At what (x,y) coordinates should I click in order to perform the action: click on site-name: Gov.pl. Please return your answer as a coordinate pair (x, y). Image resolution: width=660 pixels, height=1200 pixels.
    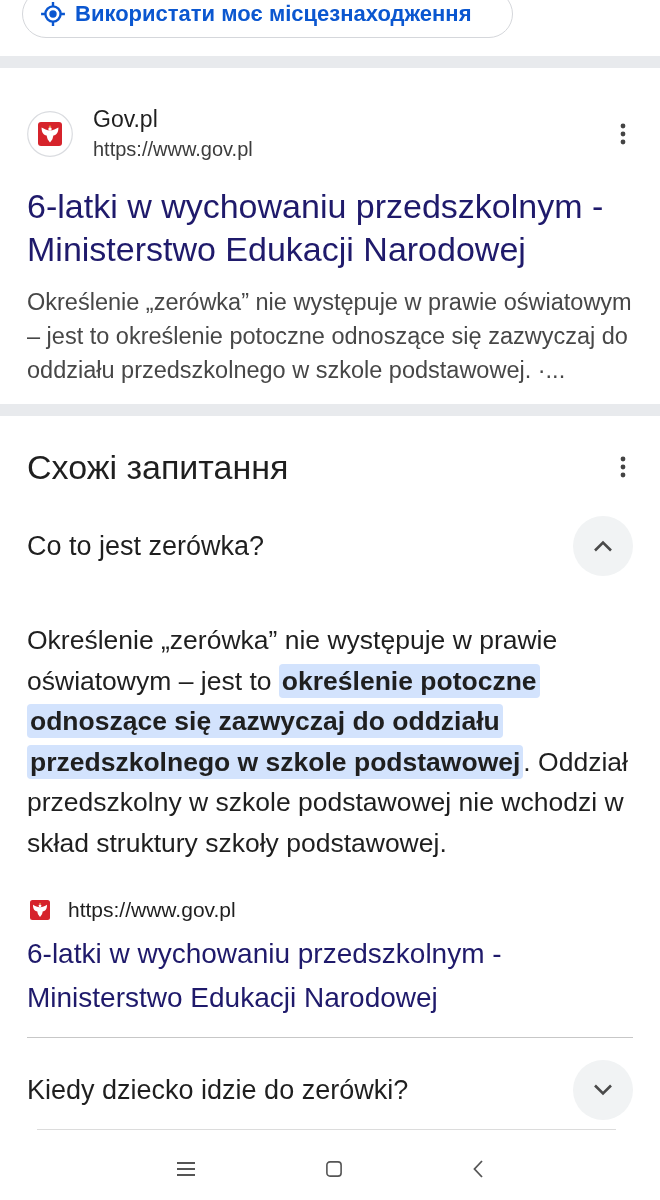
    Looking at the image, I should click on (126, 119).